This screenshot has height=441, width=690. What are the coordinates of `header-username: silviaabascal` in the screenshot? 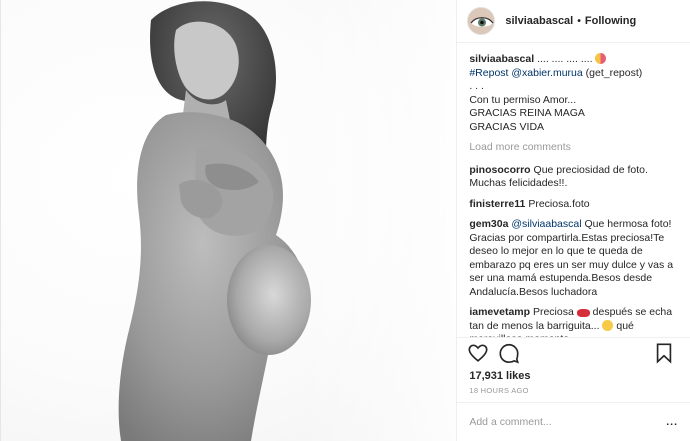 It's located at (539, 21).